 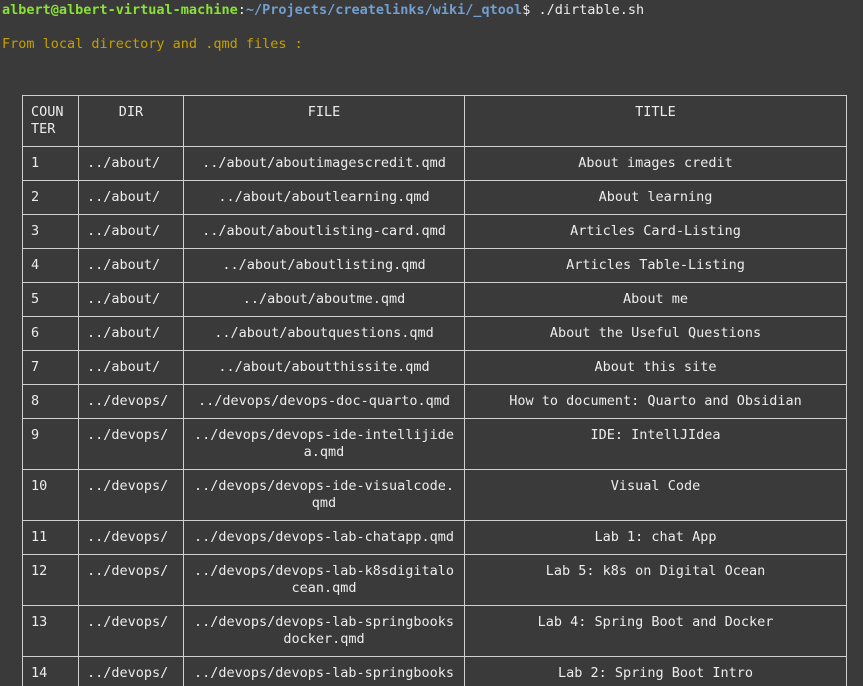 What do you see at coordinates (324, 537) in the screenshot?
I see `cell-file: ../devops/devops-lab-chatapp.qmd` at bounding box center [324, 537].